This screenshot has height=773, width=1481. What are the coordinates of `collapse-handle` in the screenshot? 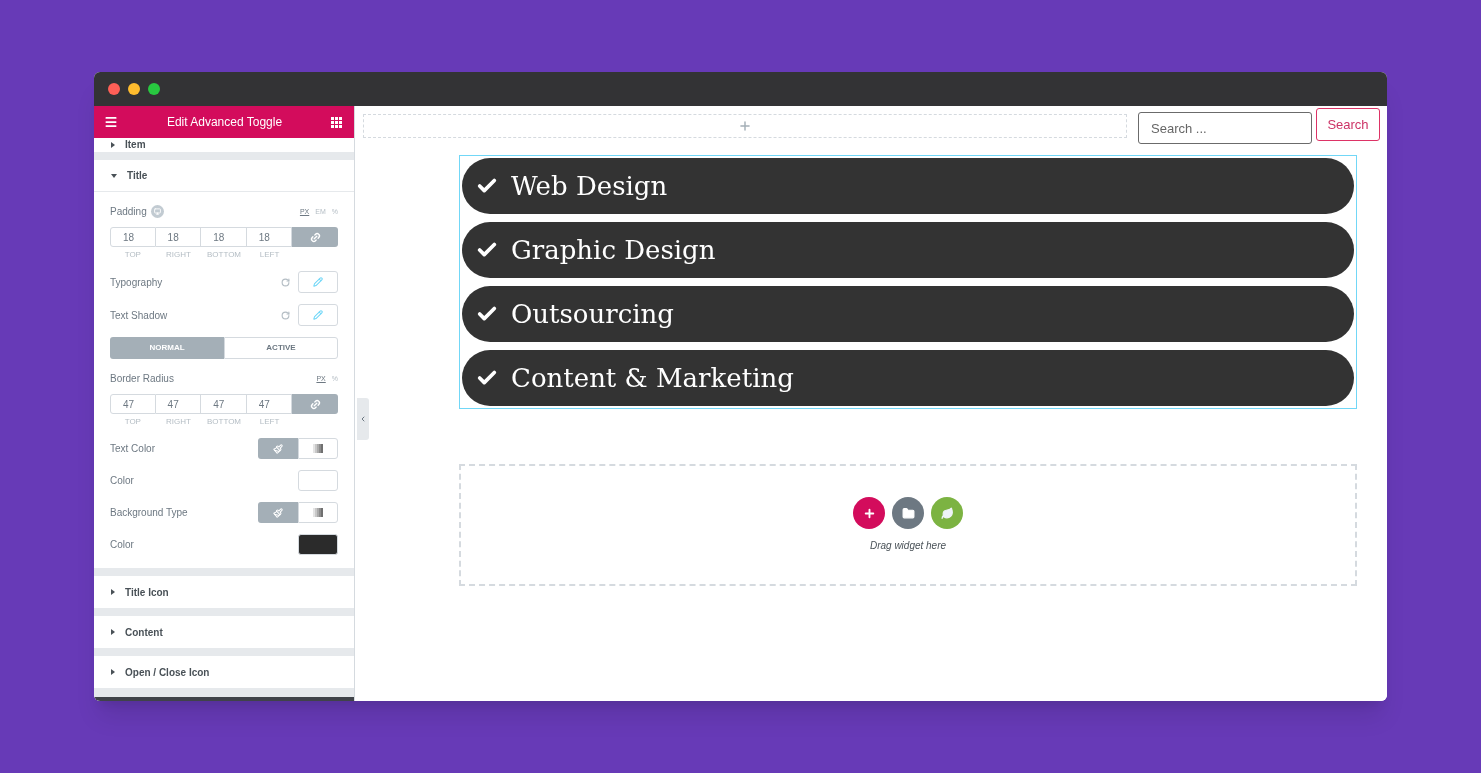 It's located at (363, 419).